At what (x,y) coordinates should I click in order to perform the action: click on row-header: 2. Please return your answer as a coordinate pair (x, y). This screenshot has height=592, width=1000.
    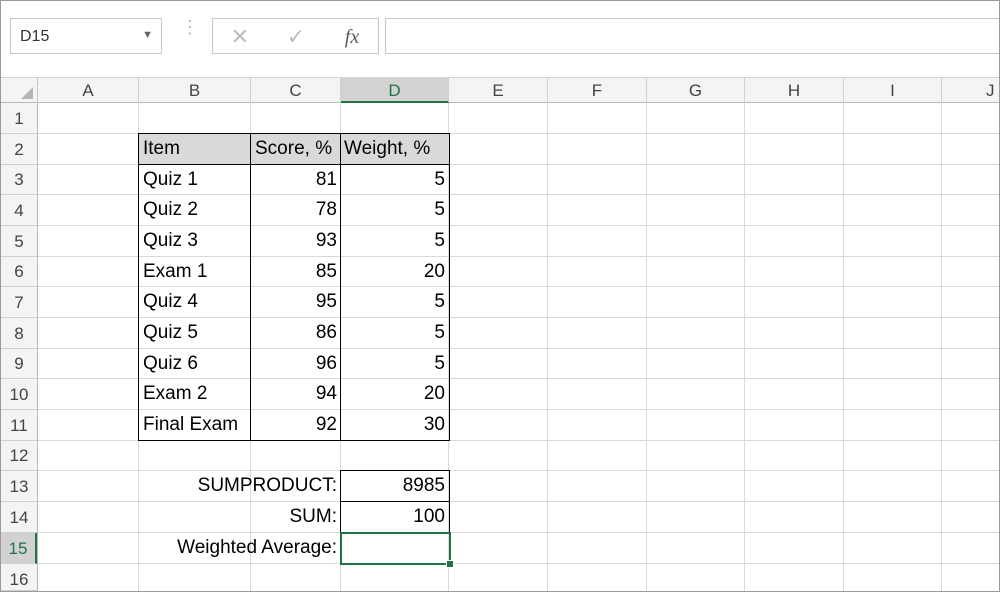
    Looking at the image, I should click on (19, 149).